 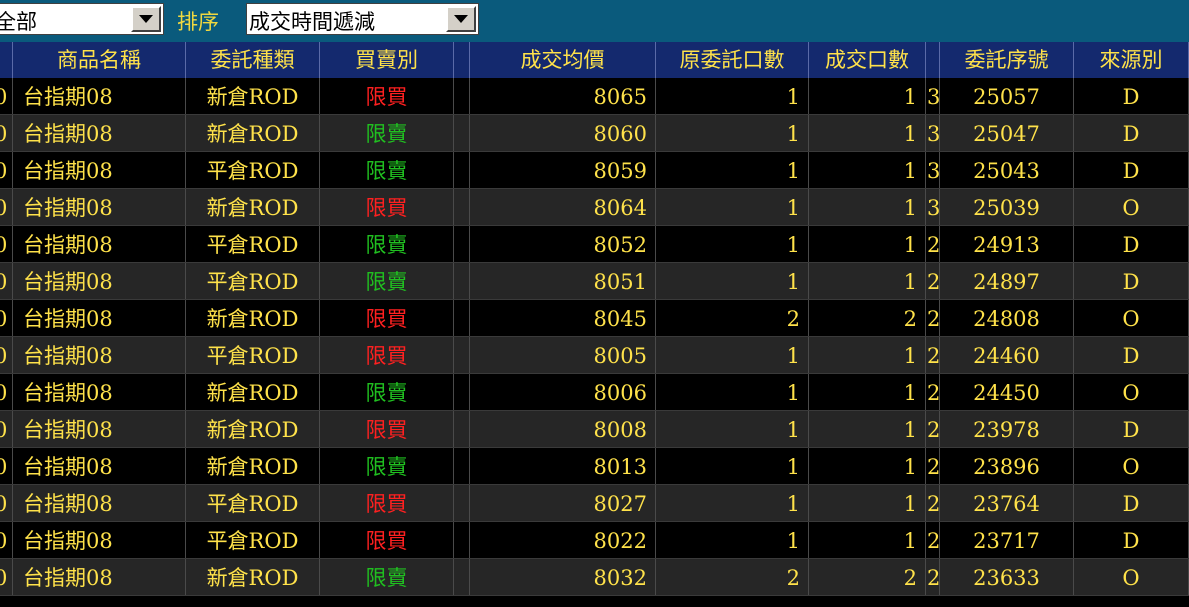 What do you see at coordinates (732, 318) in the screenshot?
I see `cell-orig-qty: 2` at bounding box center [732, 318].